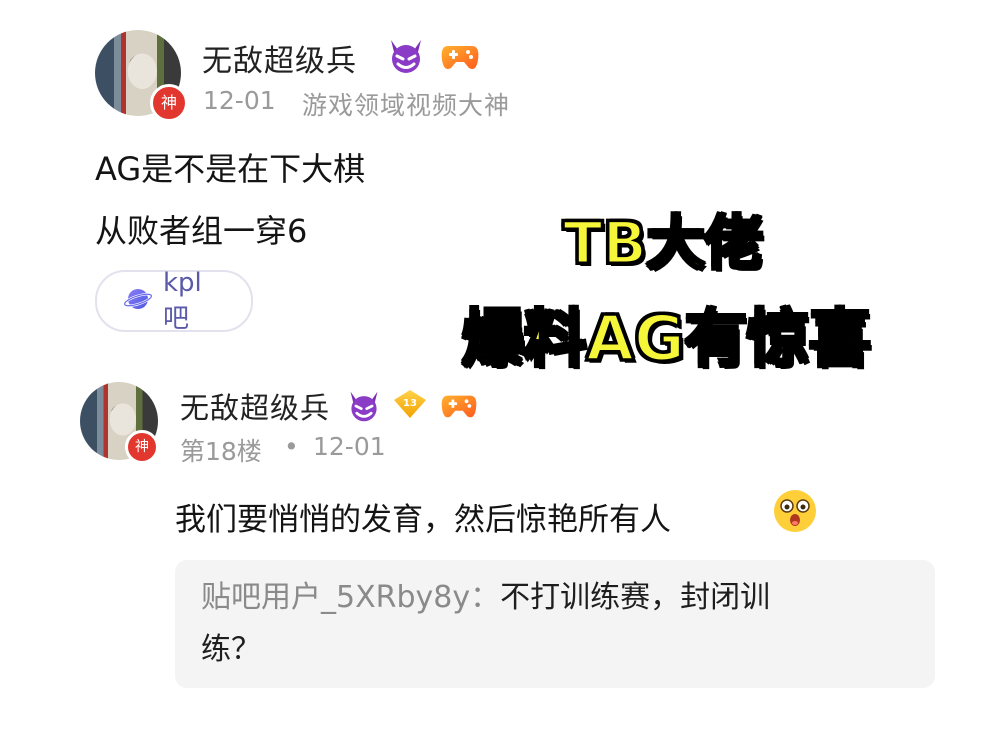  I want to click on overlay-caption-line-1: TB大佬, so click(663, 243).